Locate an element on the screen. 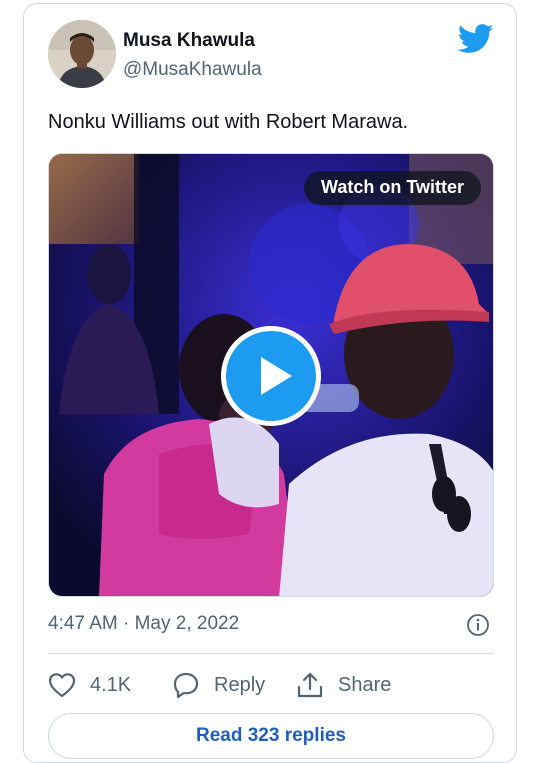 The width and height of the screenshot is (540, 763). author-display-name: Musa Khawula is located at coordinates (189, 41).